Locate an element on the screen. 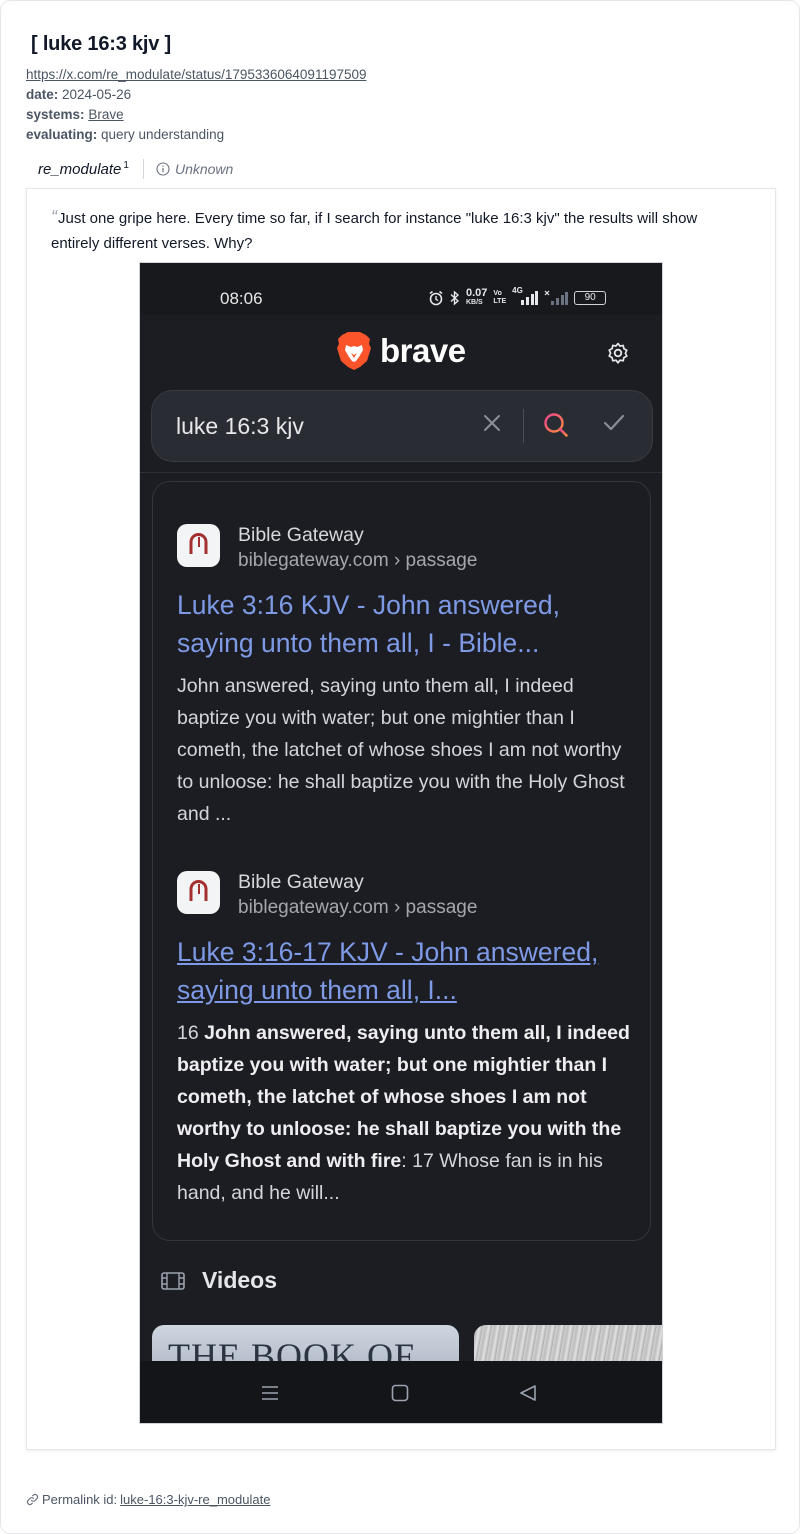  android-nav-bar is located at coordinates (401, 1392).